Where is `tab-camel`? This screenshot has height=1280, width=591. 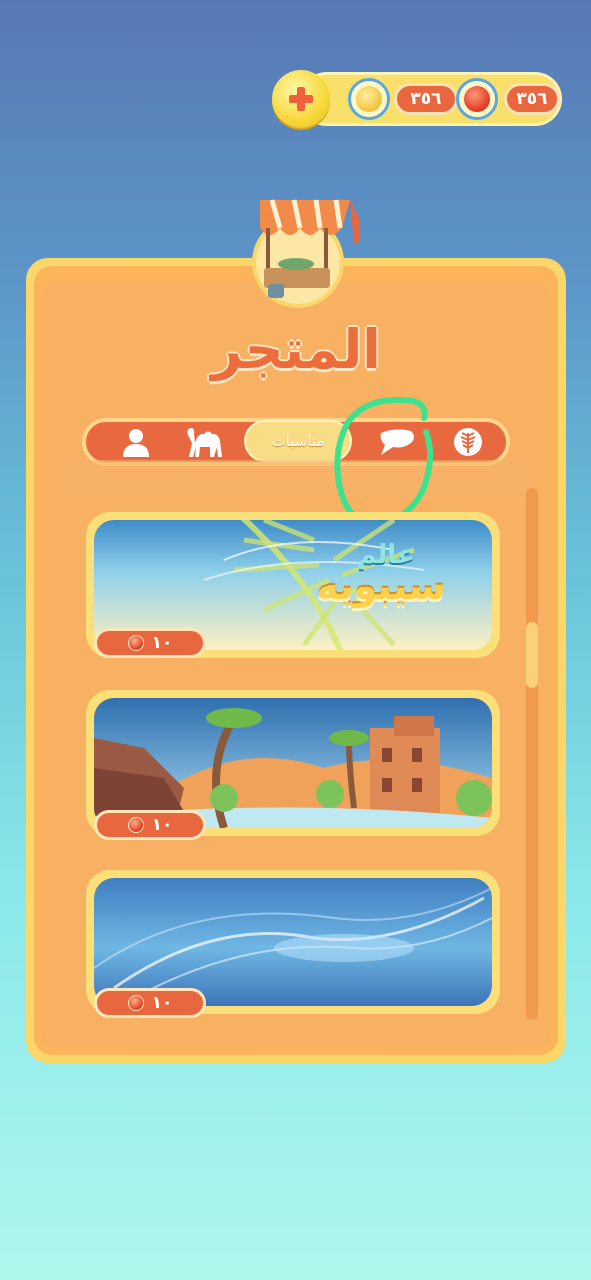
tab-camel is located at coordinates (205, 442).